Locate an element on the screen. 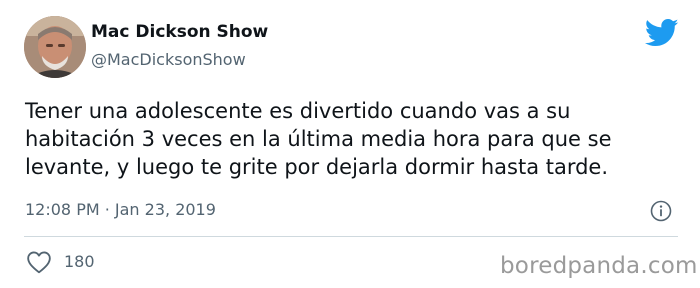 This screenshot has height=288, width=700. divider is located at coordinates (351, 236).